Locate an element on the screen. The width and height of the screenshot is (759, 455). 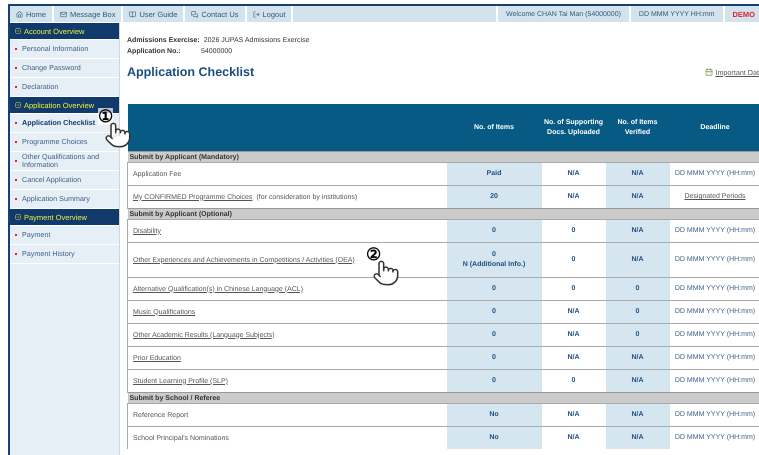
mail-icon is located at coordinates (64, 14).